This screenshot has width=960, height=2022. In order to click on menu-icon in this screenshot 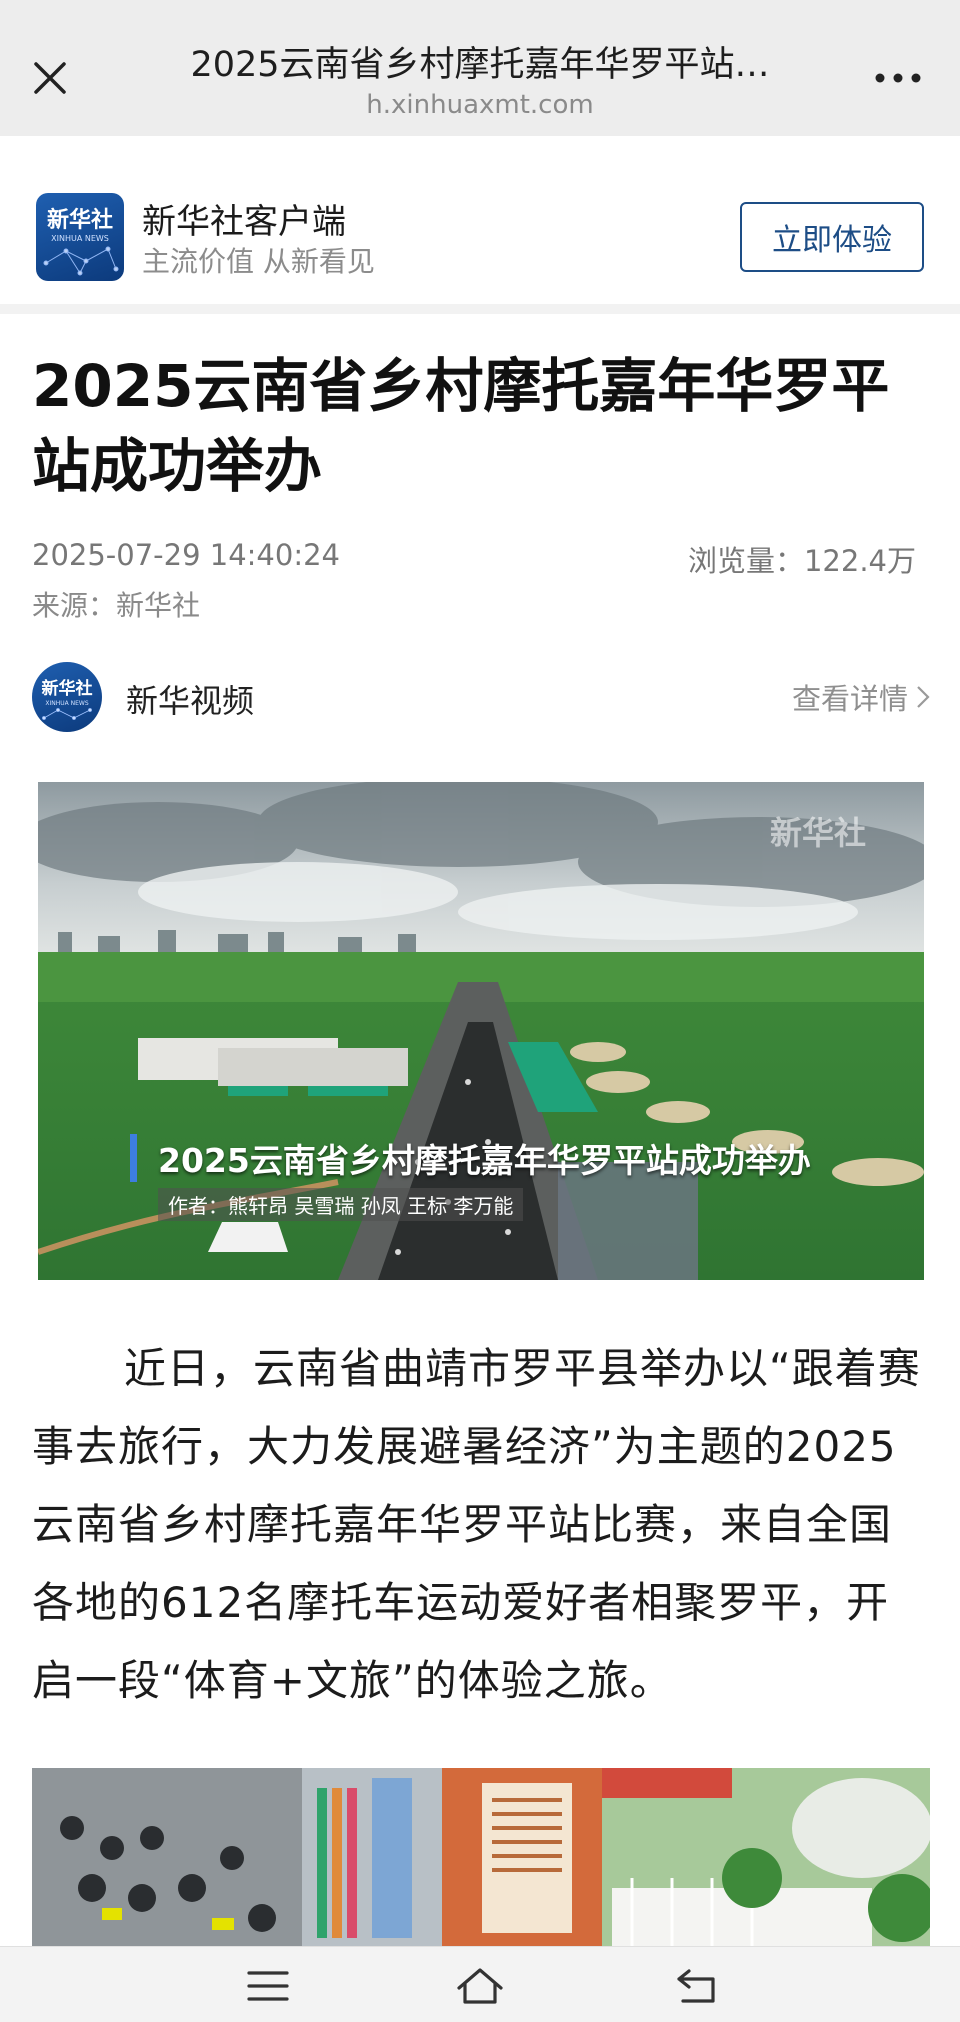, I will do `click(268, 1986)`.